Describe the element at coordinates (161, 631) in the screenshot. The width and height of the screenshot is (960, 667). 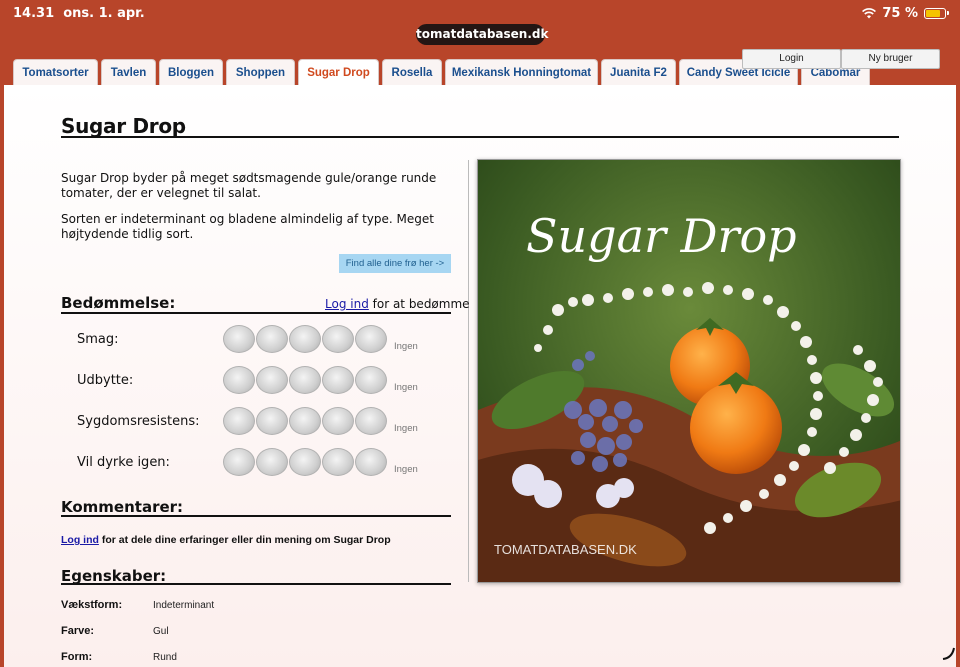
I see `property-value-farve: Gul` at that location.